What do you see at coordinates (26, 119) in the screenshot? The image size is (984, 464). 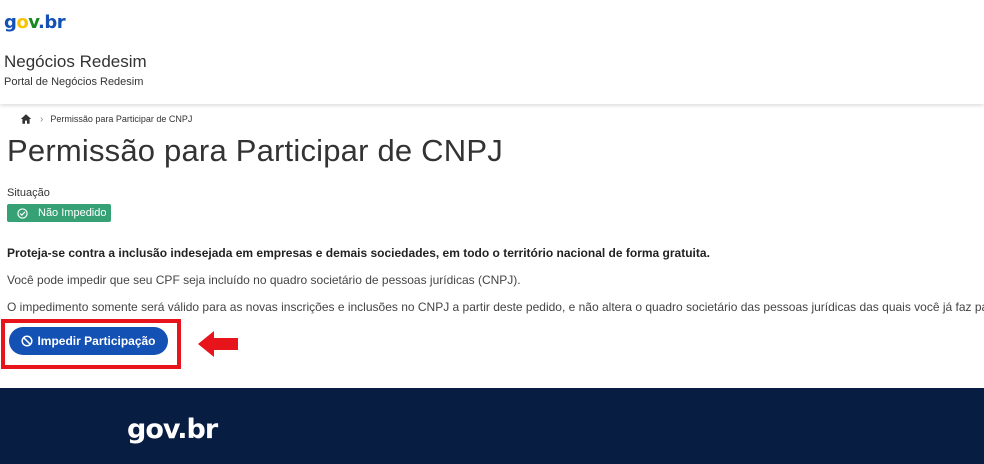 I see `home-icon` at bounding box center [26, 119].